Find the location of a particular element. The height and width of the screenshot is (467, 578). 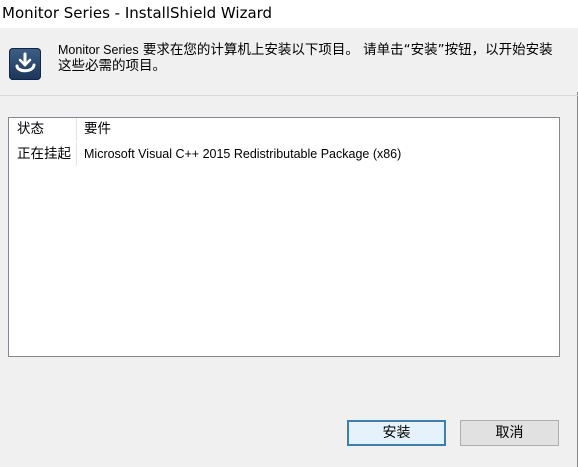

header-separator is located at coordinates (289, 95).